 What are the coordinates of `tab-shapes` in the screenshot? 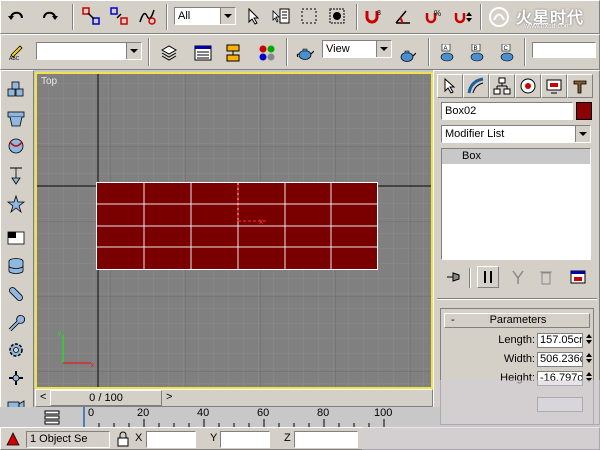 It's located at (16, 118).